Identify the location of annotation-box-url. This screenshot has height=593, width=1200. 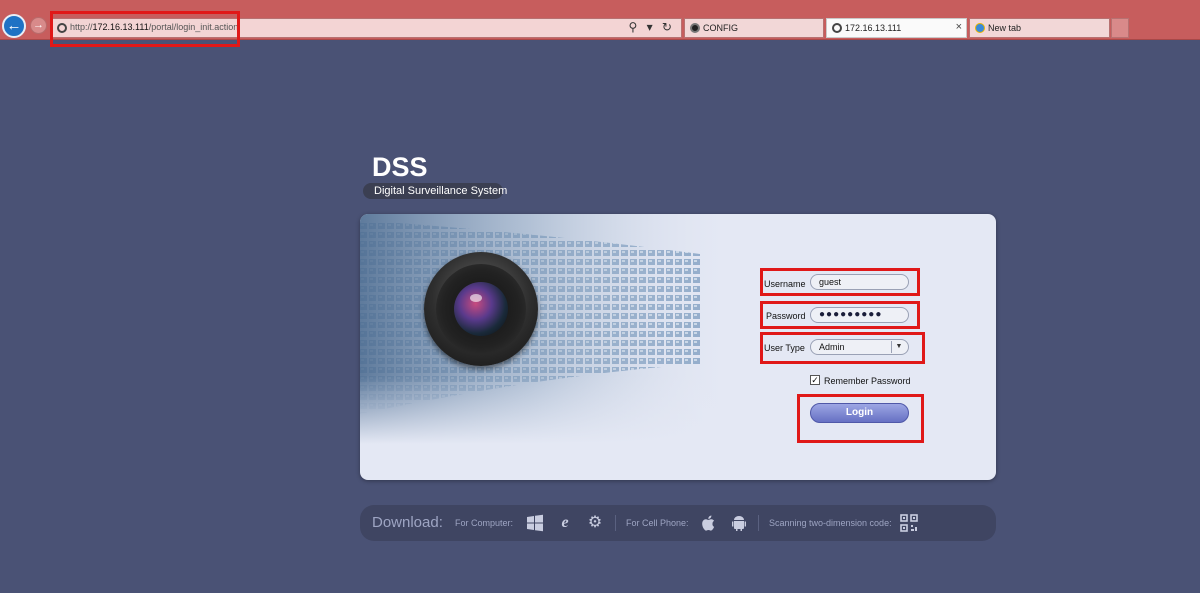
(145, 29).